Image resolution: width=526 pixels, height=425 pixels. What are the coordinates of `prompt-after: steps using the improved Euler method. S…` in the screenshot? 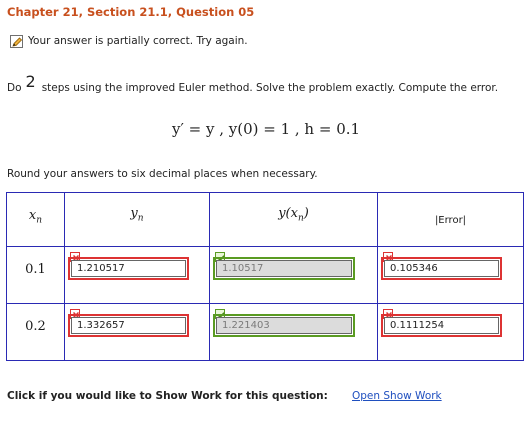 It's located at (270, 88).